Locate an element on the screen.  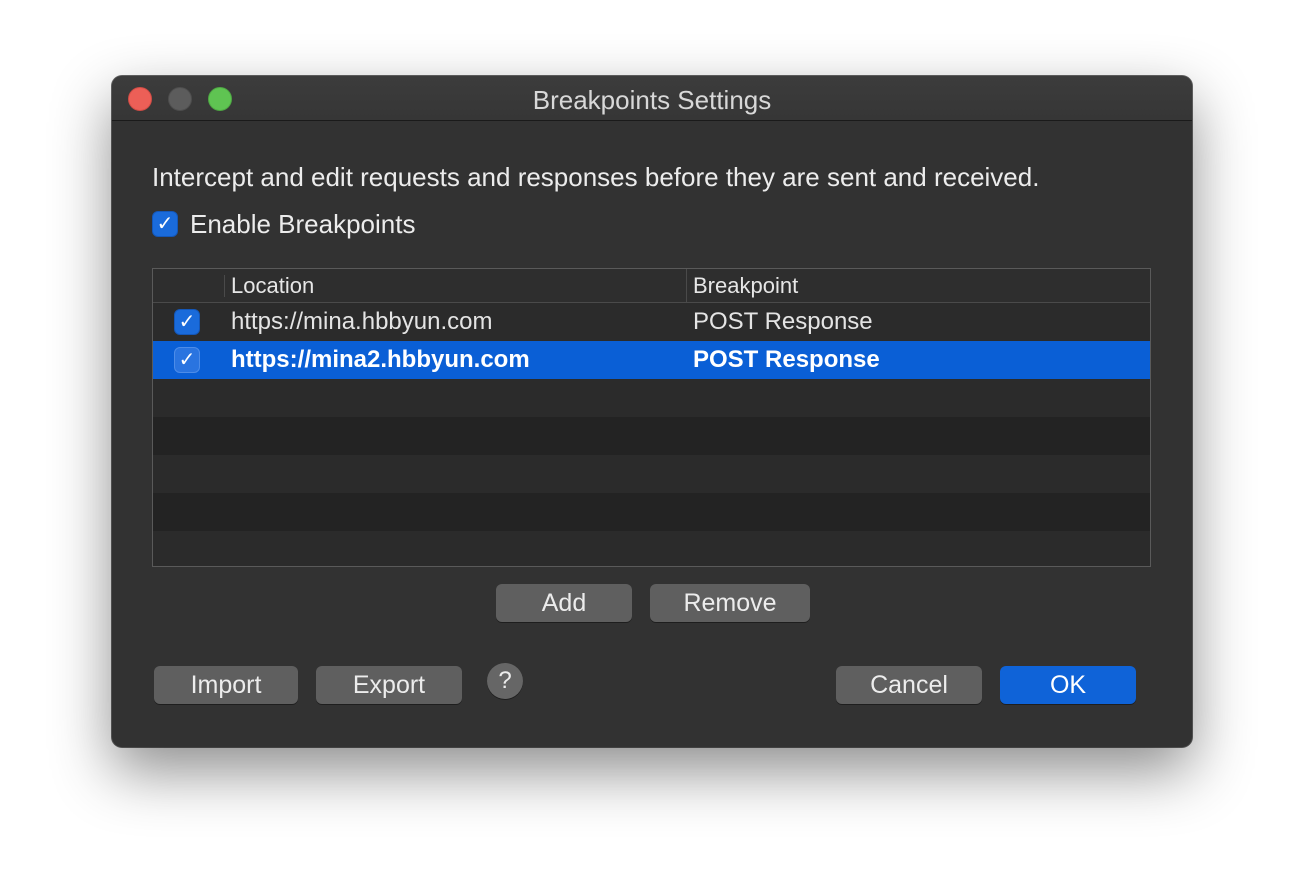
cancel-button: Cancel is located at coordinates (909, 685).